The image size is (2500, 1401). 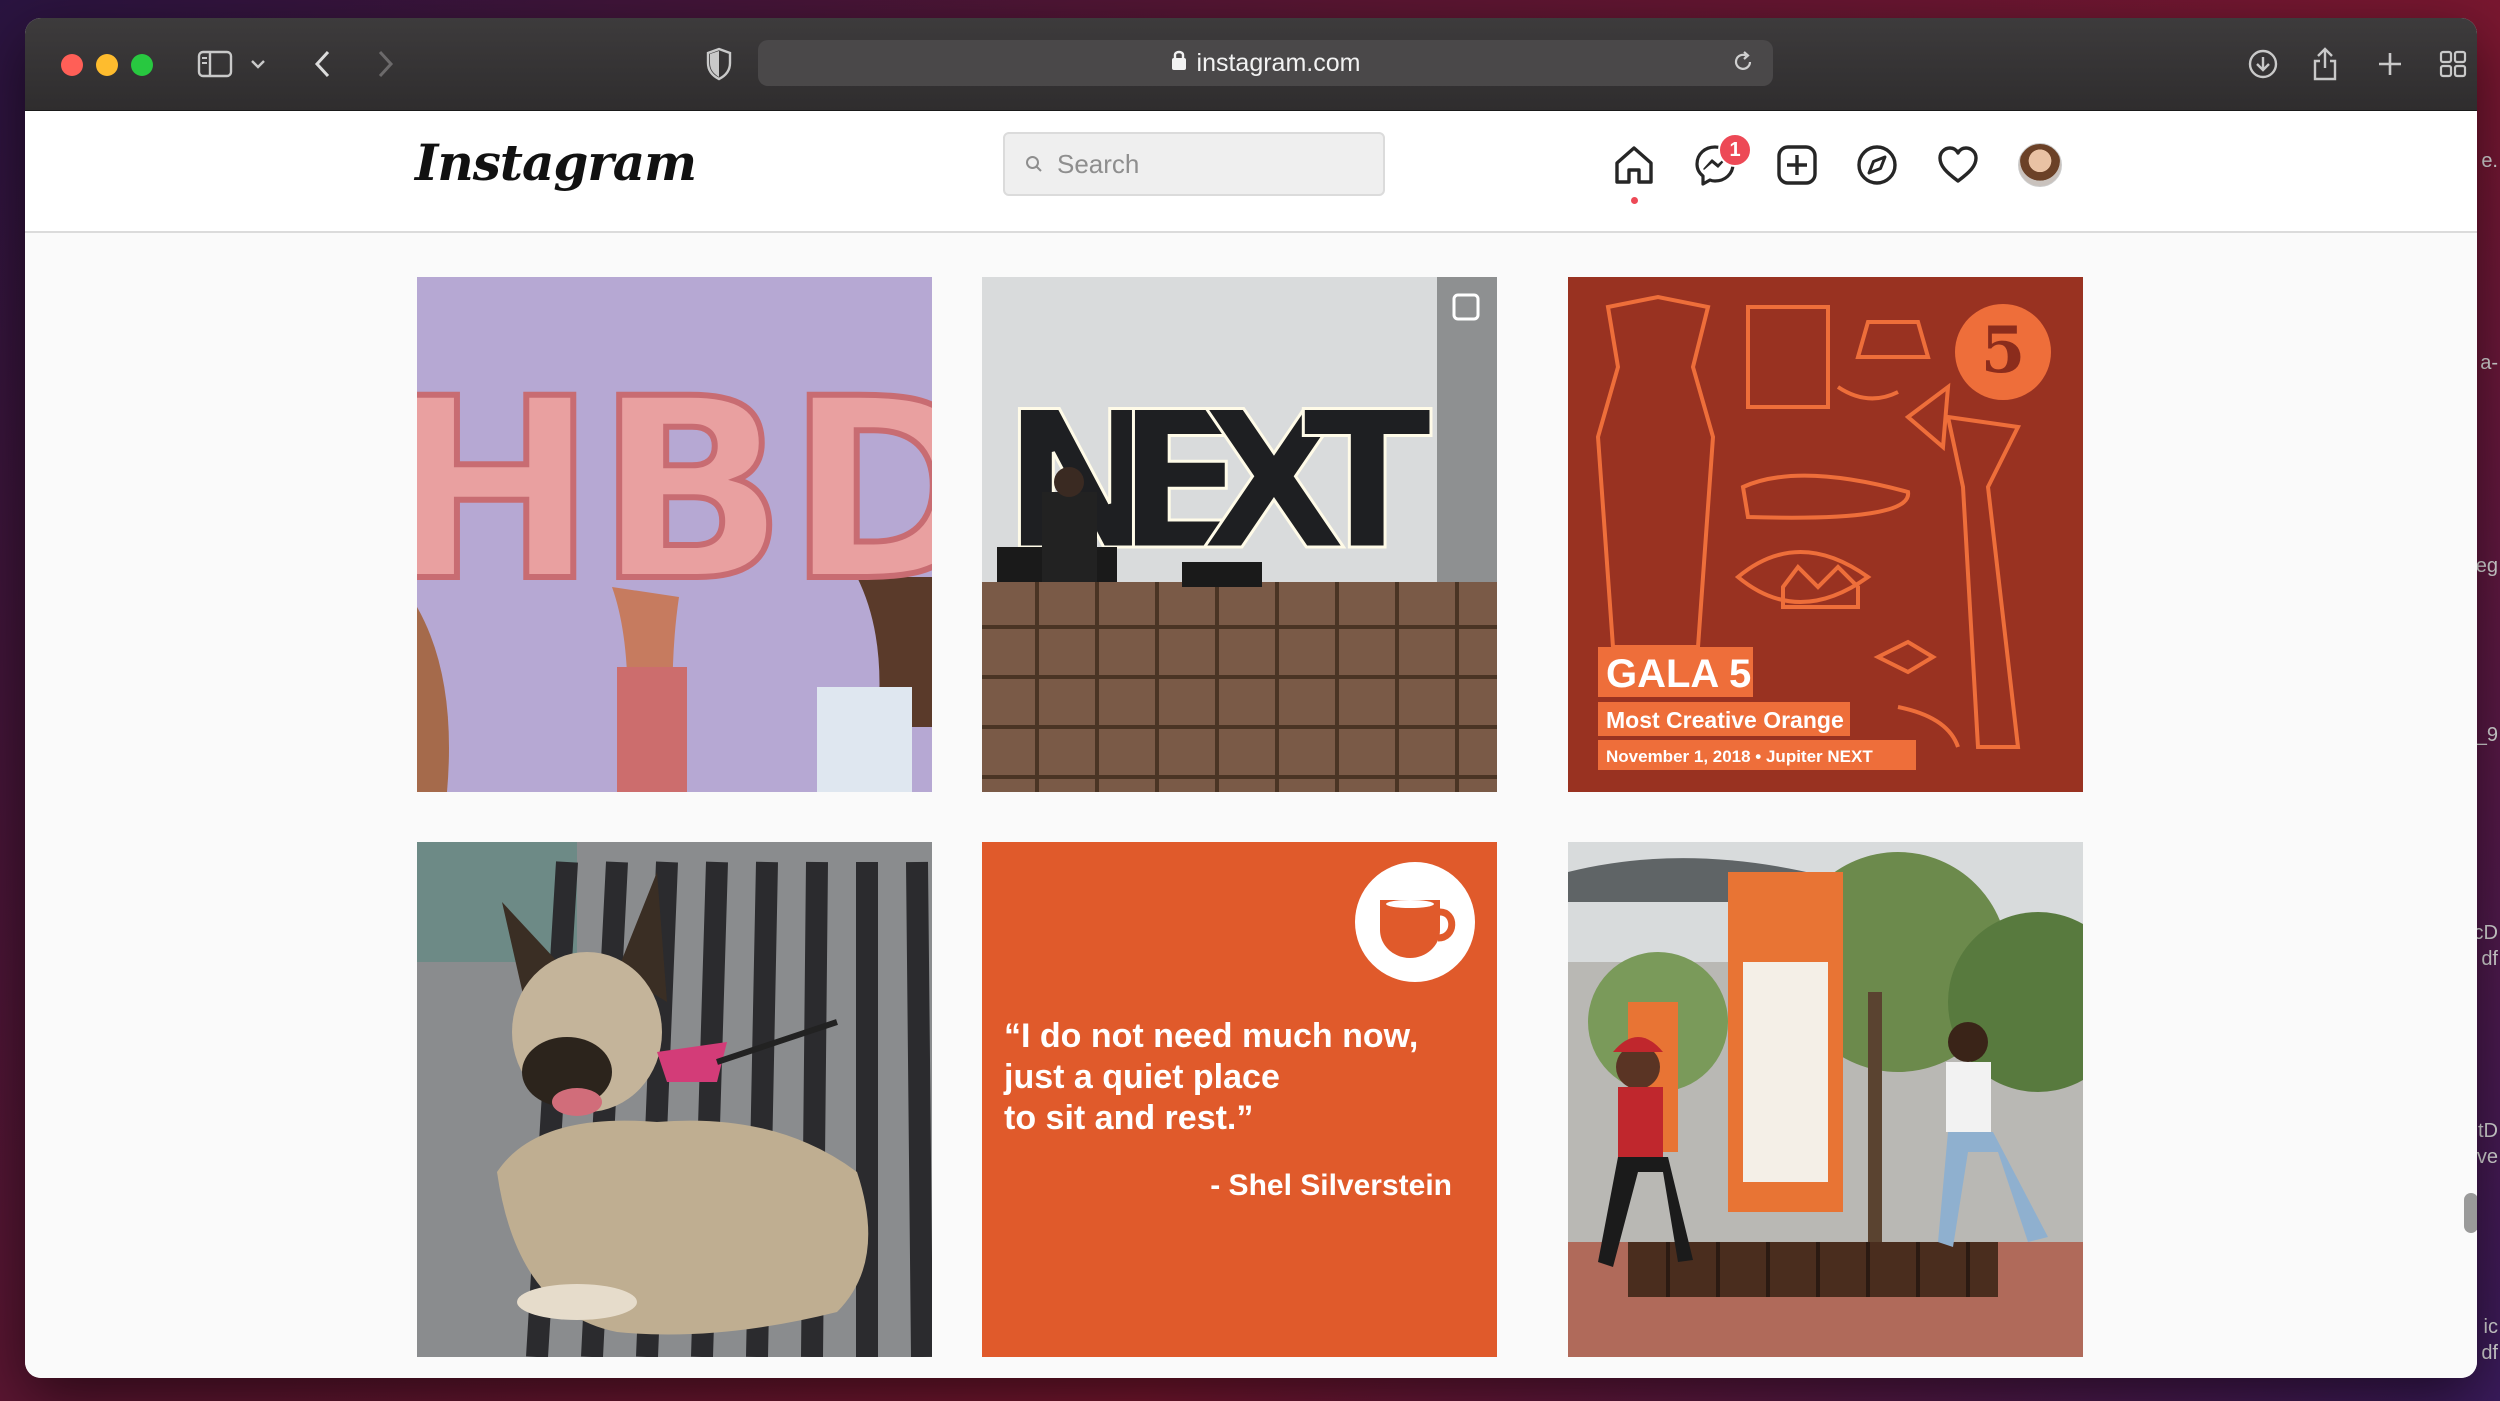 I want to click on next-lobby-image: NEXT, so click(x=1239, y=534).